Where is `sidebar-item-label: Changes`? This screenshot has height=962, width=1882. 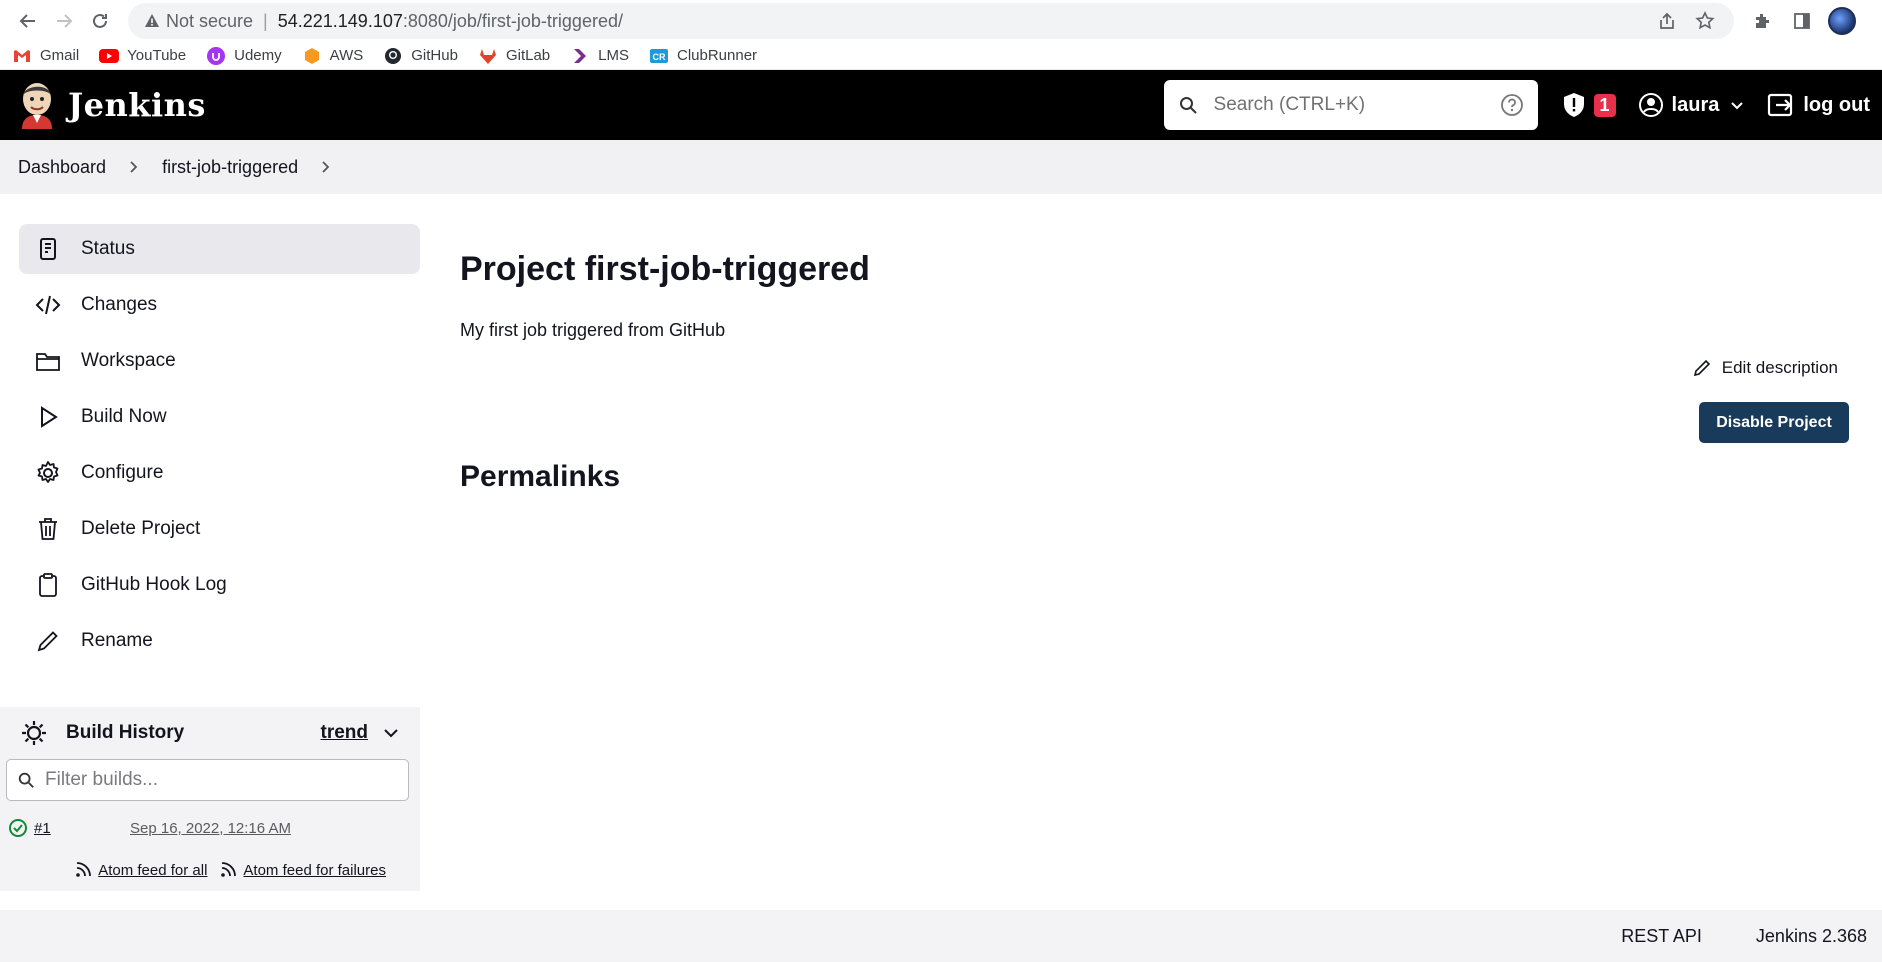
sidebar-item-label: Changes is located at coordinates (119, 304).